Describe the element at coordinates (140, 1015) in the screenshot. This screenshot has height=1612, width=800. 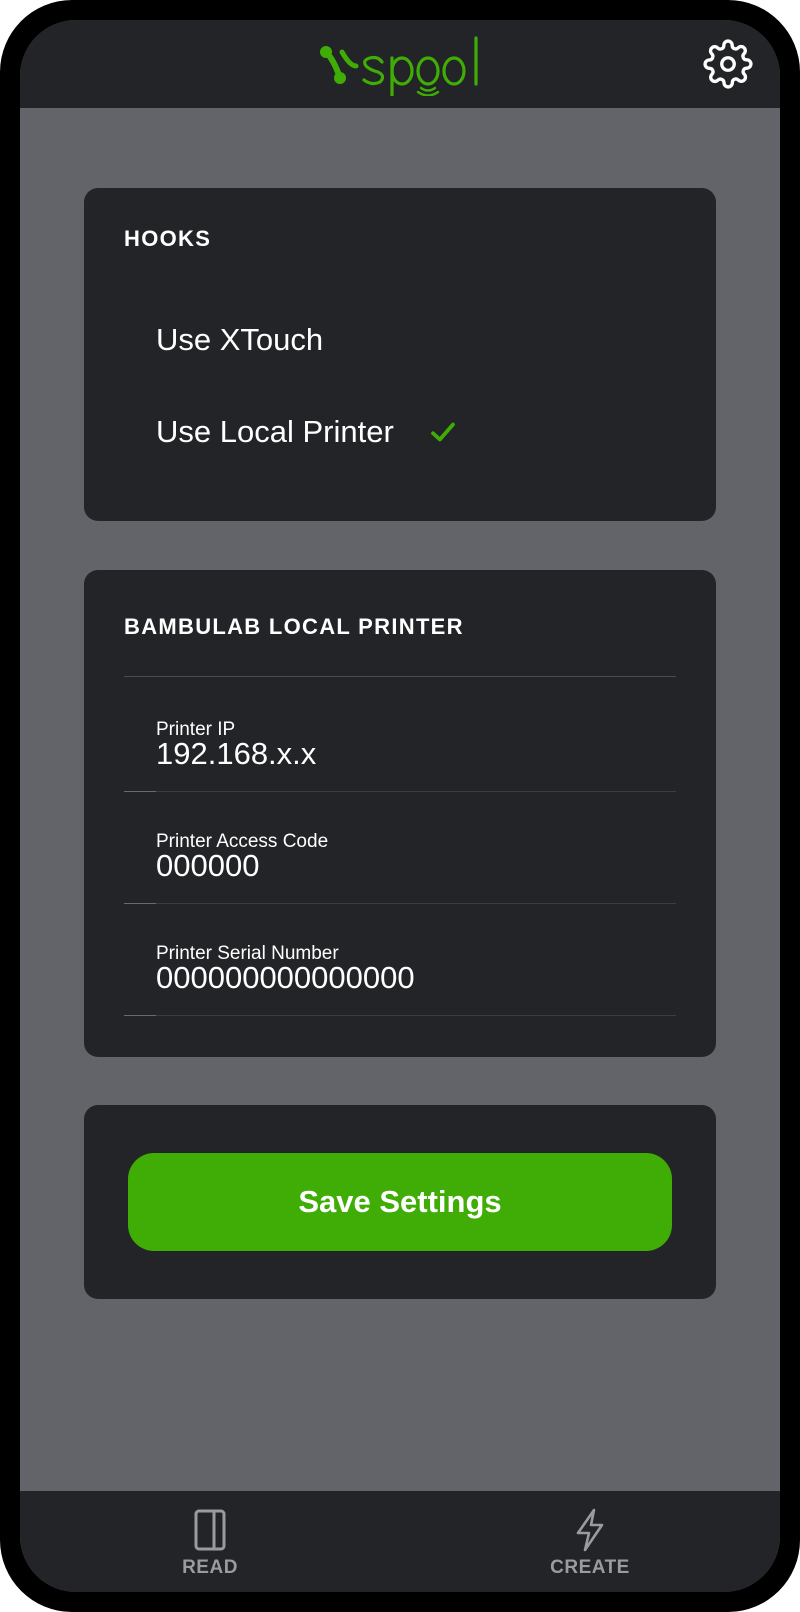
I see `field-underline-accent` at that location.